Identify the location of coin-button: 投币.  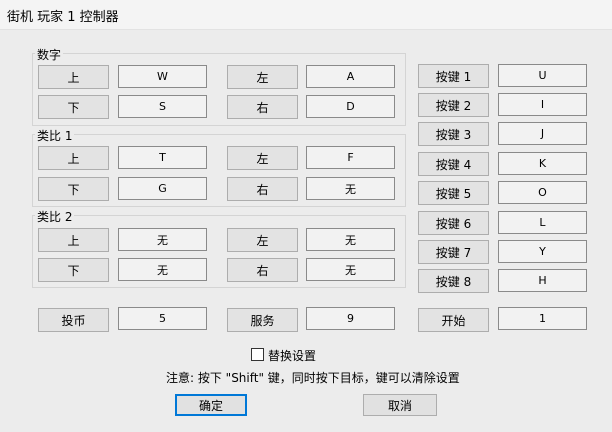
(73, 320).